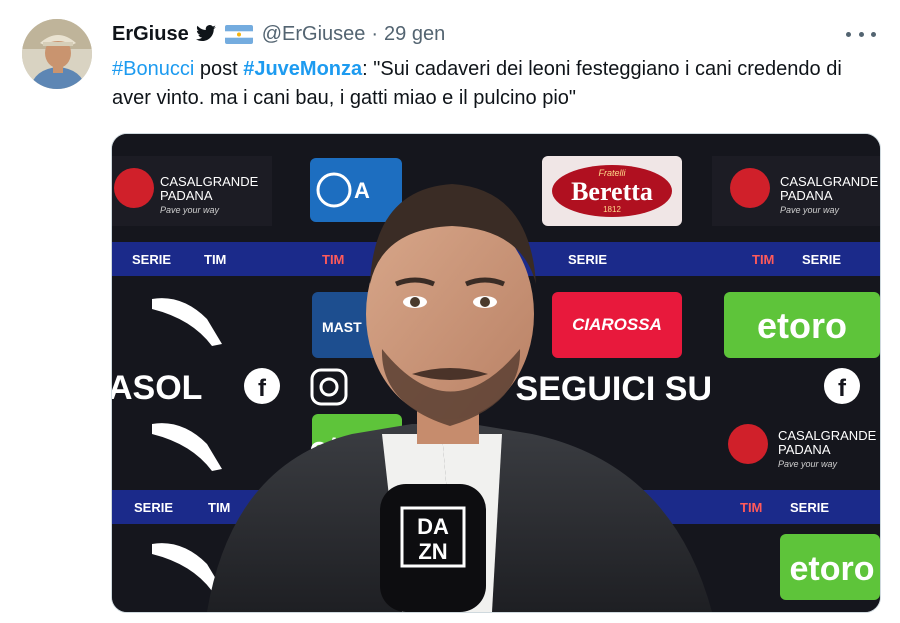 The image size is (900, 623). Describe the element at coordinates (206, 34) in the screenshot. I see `twitter-bird-icon` at that location.